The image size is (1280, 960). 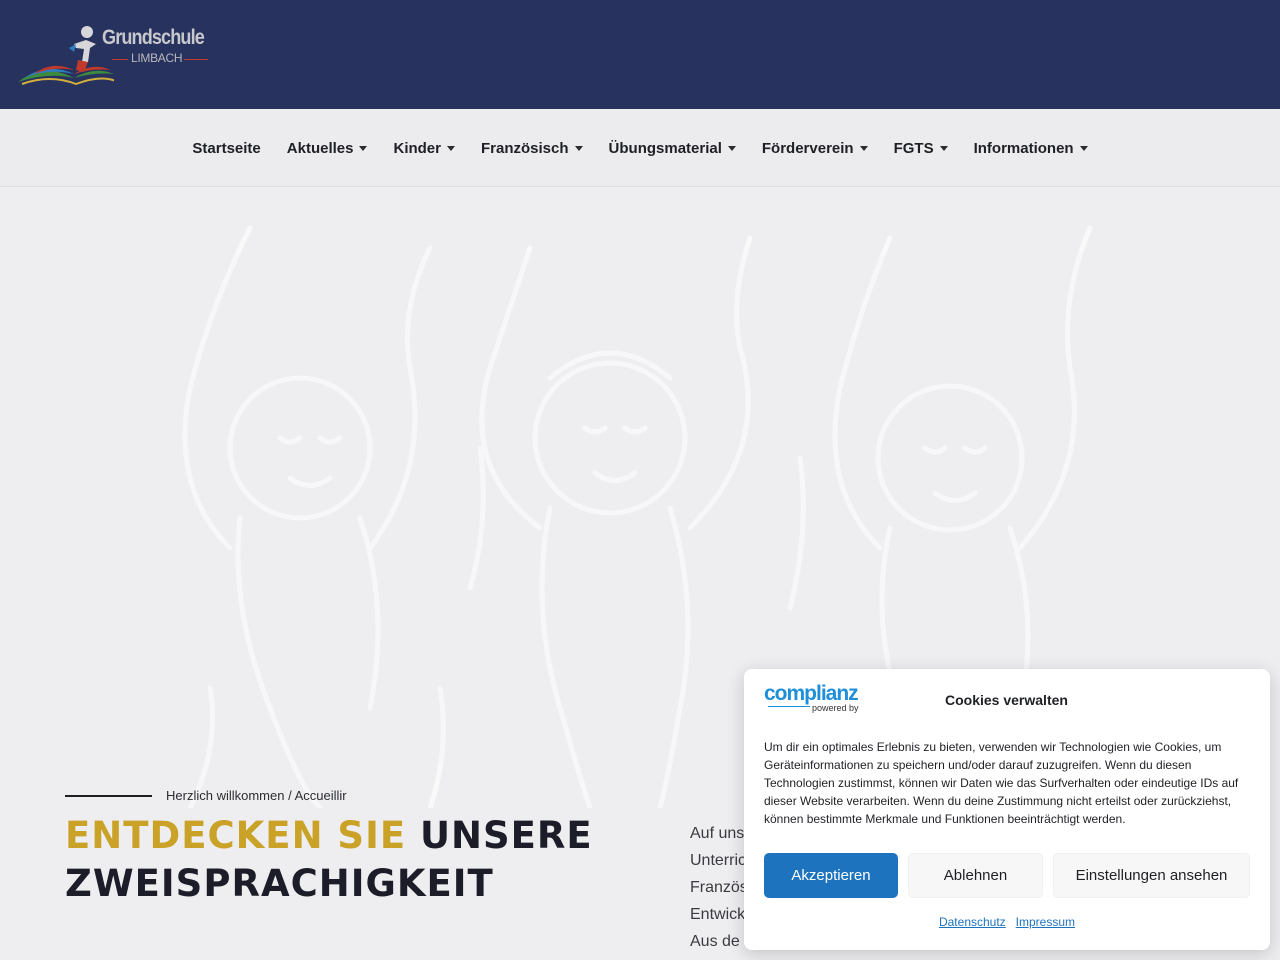 What do you see at coordinates (256, 795) in the screenshot?
I see `hero-subtitle: Herzlich willkommen / Accueillir` at bounding box center [256, 795].